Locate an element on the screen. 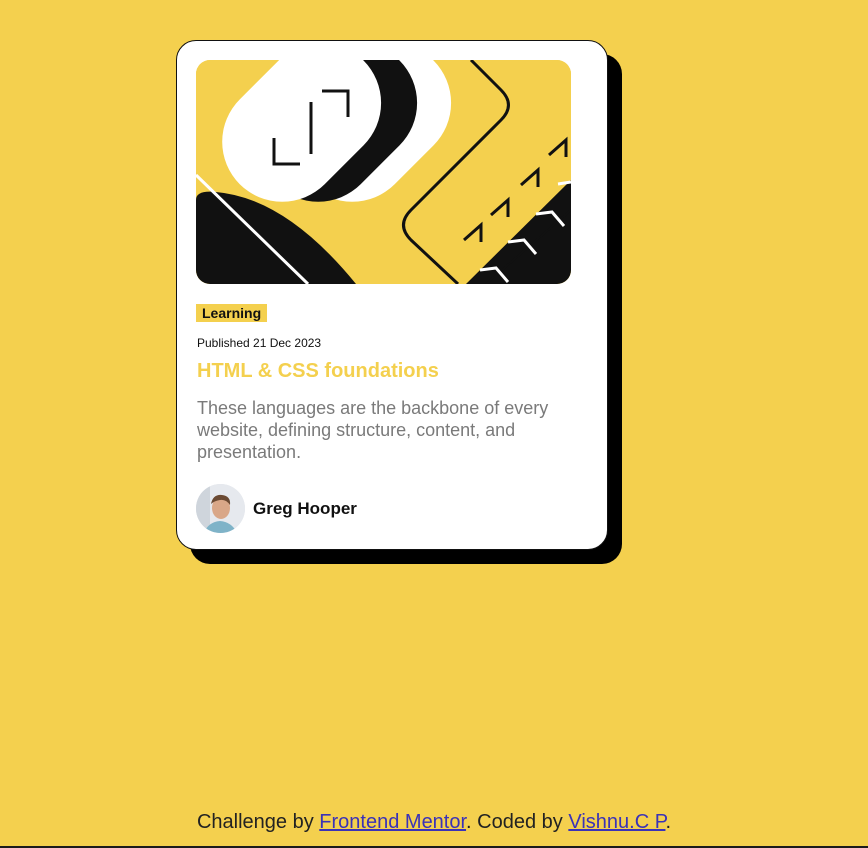  avatar is located at coordinates (220, 508).